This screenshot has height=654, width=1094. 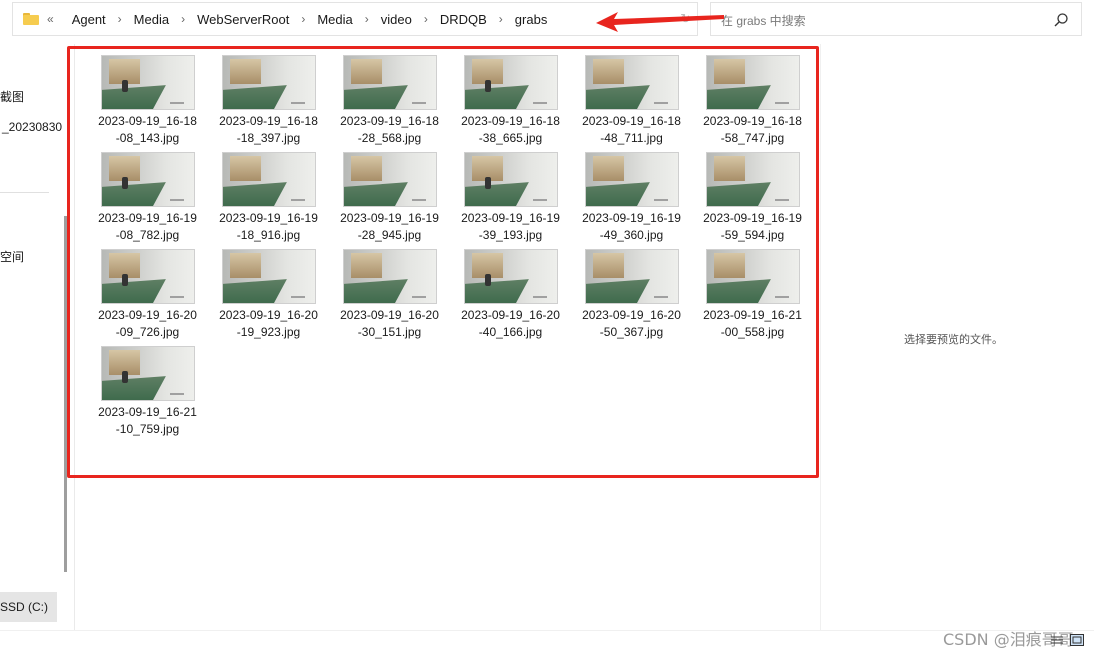 I want to click on breadcrumb-item: grabs, so click(x=531, y=19).